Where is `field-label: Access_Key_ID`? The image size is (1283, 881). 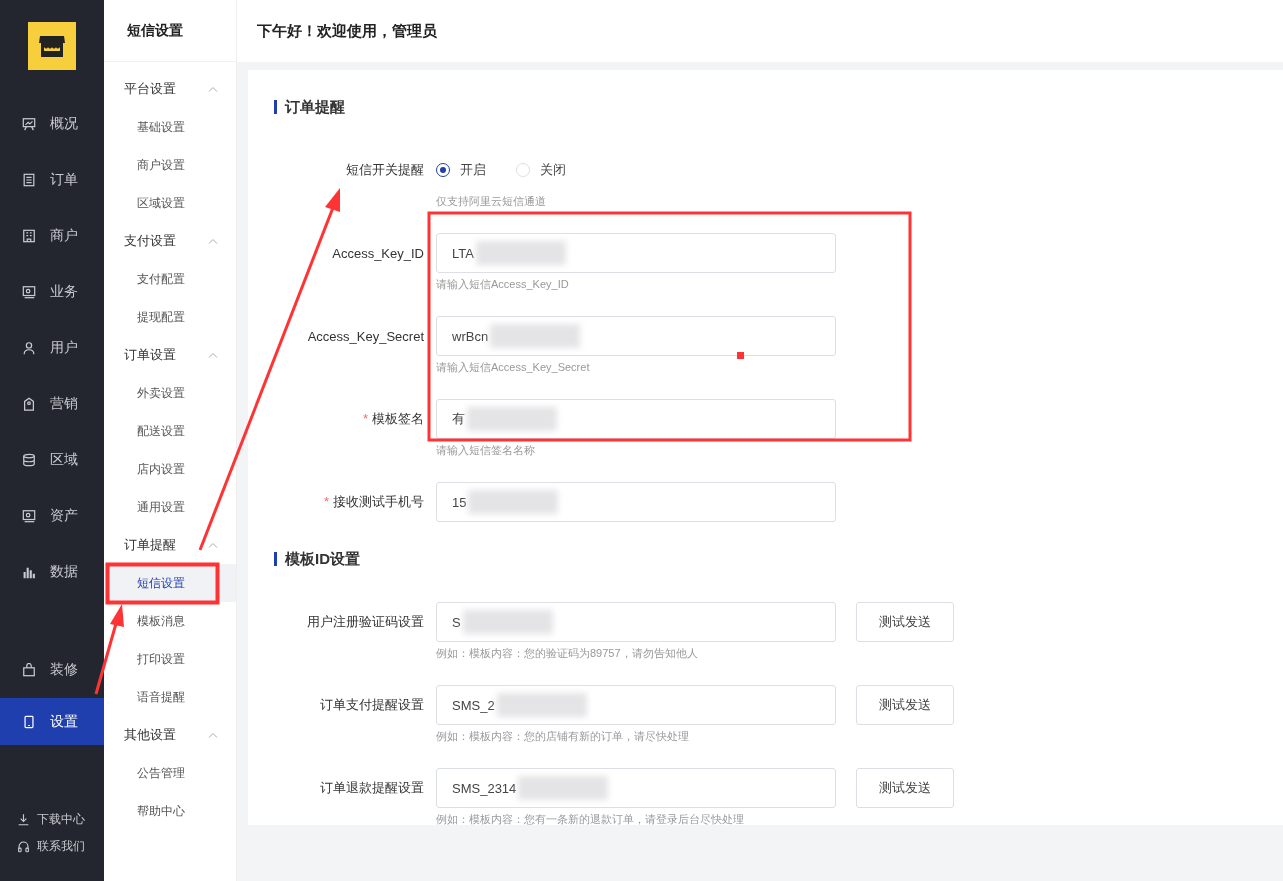 field-label: Access_Key_ID is located at coordinates (378, 253).